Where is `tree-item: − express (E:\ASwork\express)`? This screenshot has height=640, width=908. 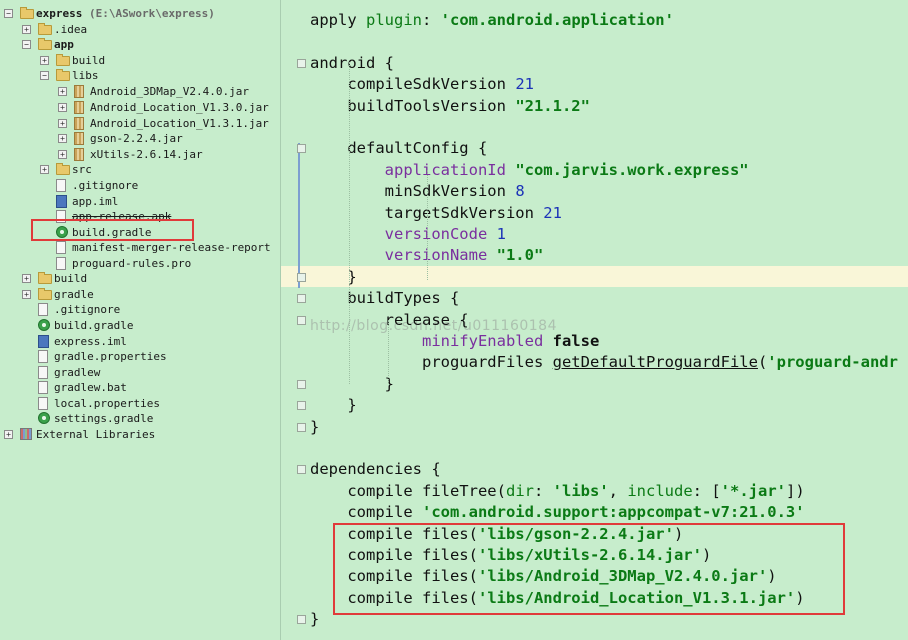
tree-item: − express (E:\ASwork\express) is located at coordinates (140, 13).